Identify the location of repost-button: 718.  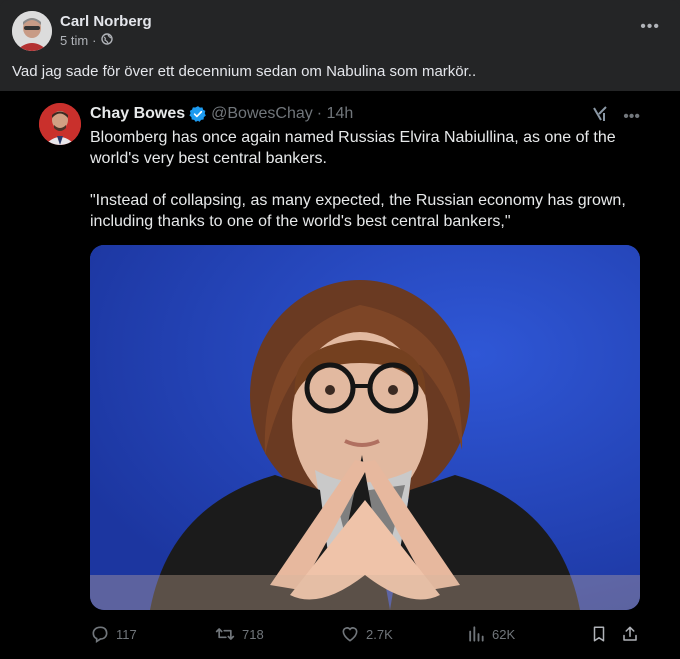
(239, 634).